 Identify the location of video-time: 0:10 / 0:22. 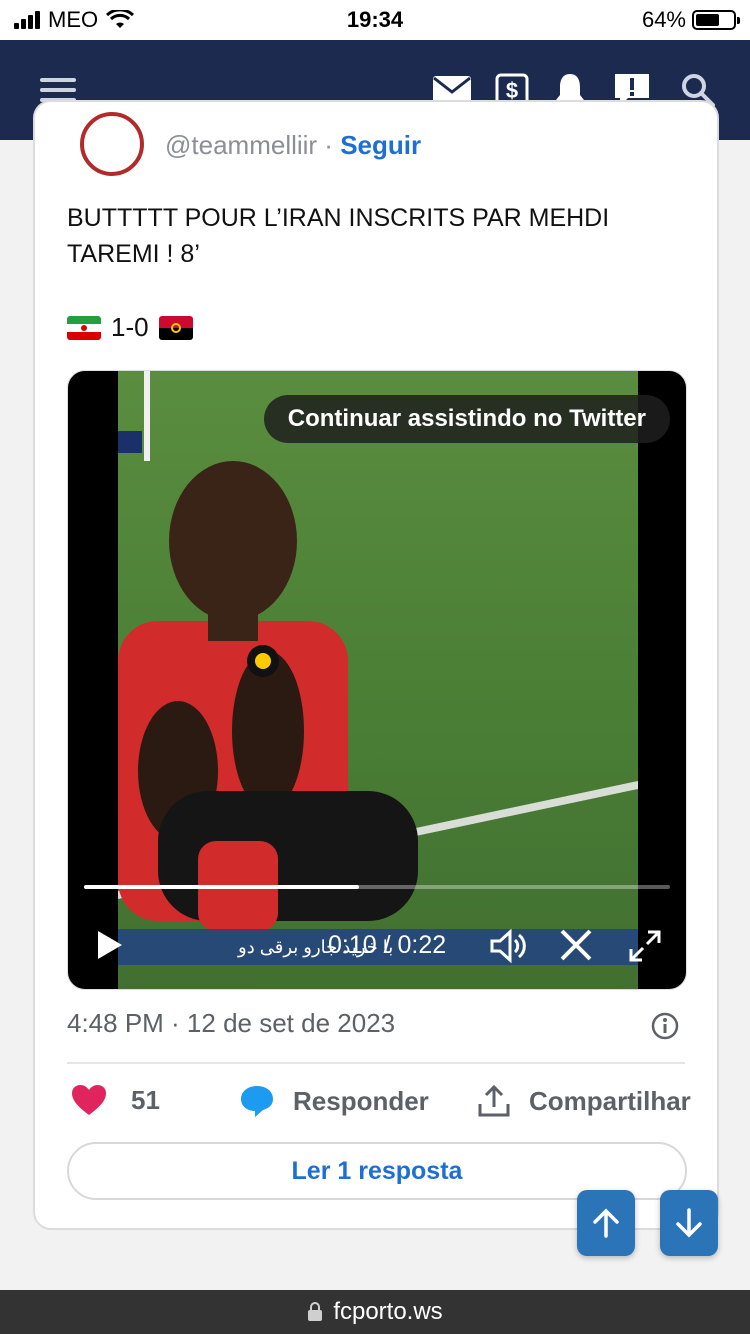
(387, 945).